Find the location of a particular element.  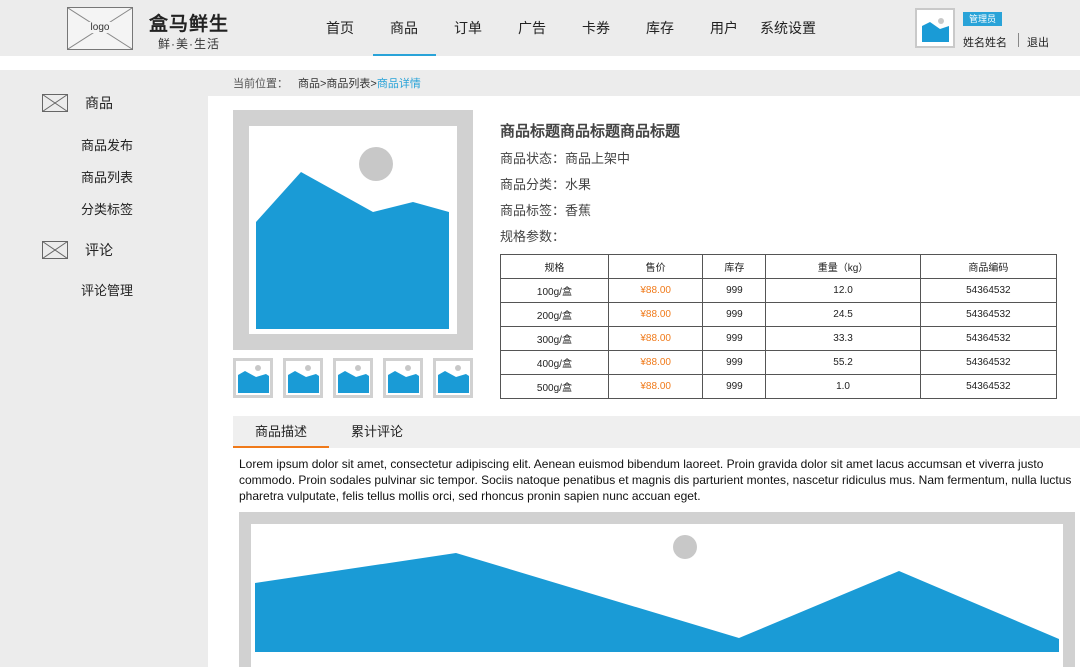

logout-link: 退出 is located at coordinates (1038, 42).